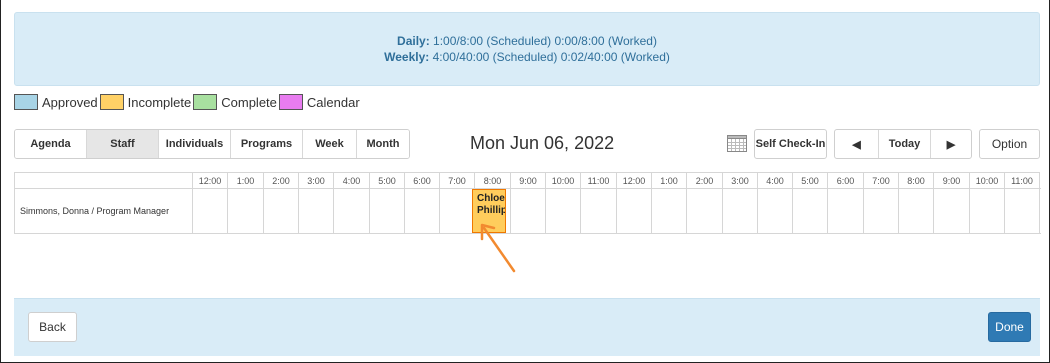 The width and height of the screenshot is (1050, 363). Describe the element at coordinates (195, 144) in the screenshot. I see `view-individuals-button: Individuals` at that location.